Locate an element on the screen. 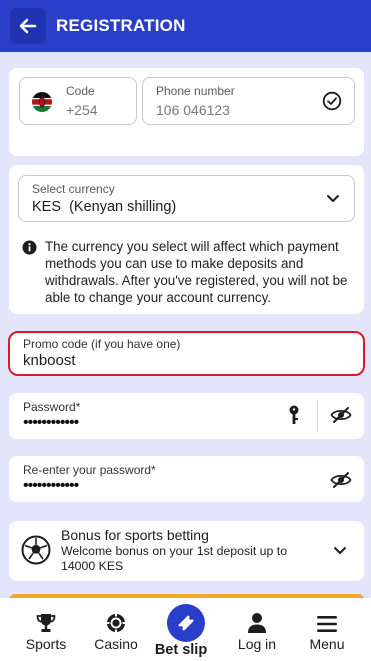 The image size is (371, 661). check-circle-icon is located at coordinates (332, 101).